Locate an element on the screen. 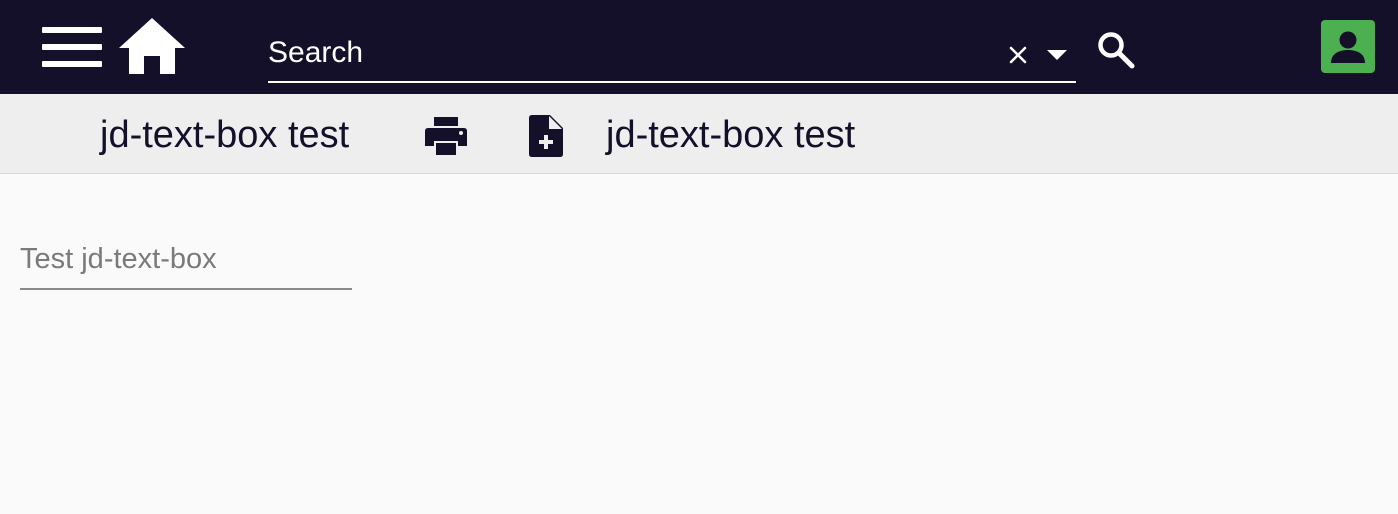 The width and height of the screenshot is (1398, 514). search-field is located at coordinates (672, 55).